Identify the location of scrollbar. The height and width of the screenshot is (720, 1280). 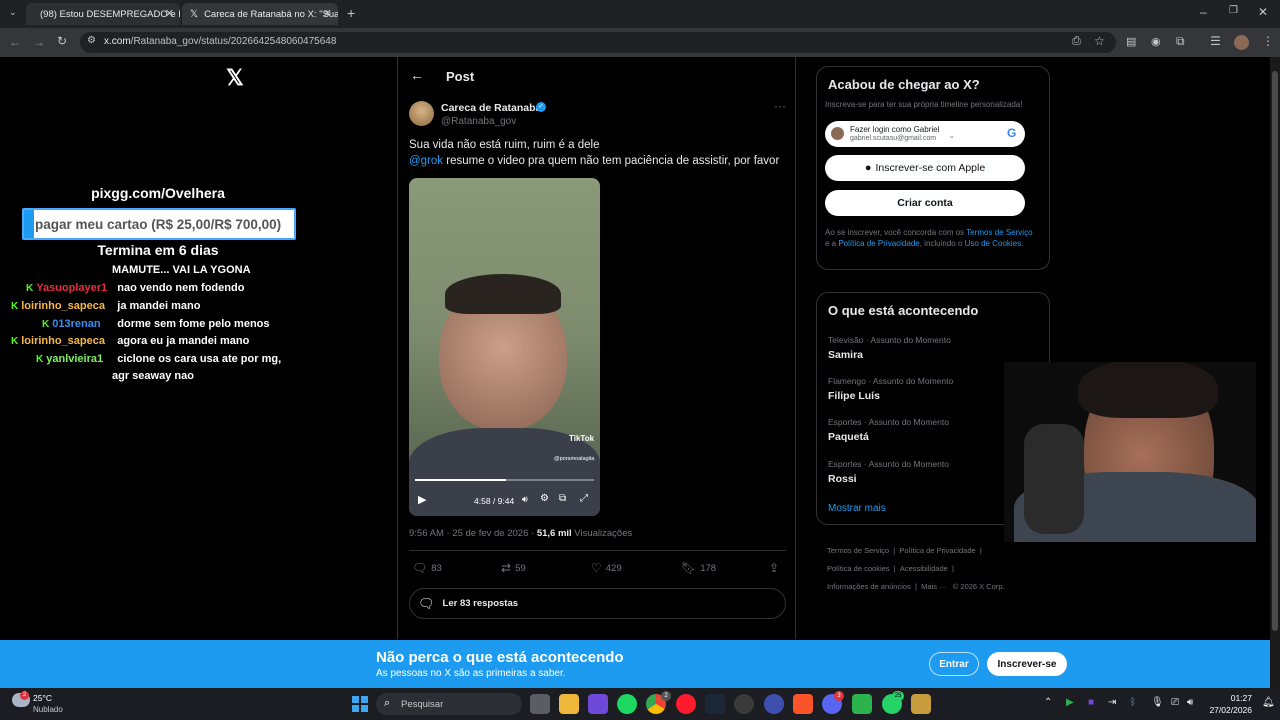
(1275, 372).